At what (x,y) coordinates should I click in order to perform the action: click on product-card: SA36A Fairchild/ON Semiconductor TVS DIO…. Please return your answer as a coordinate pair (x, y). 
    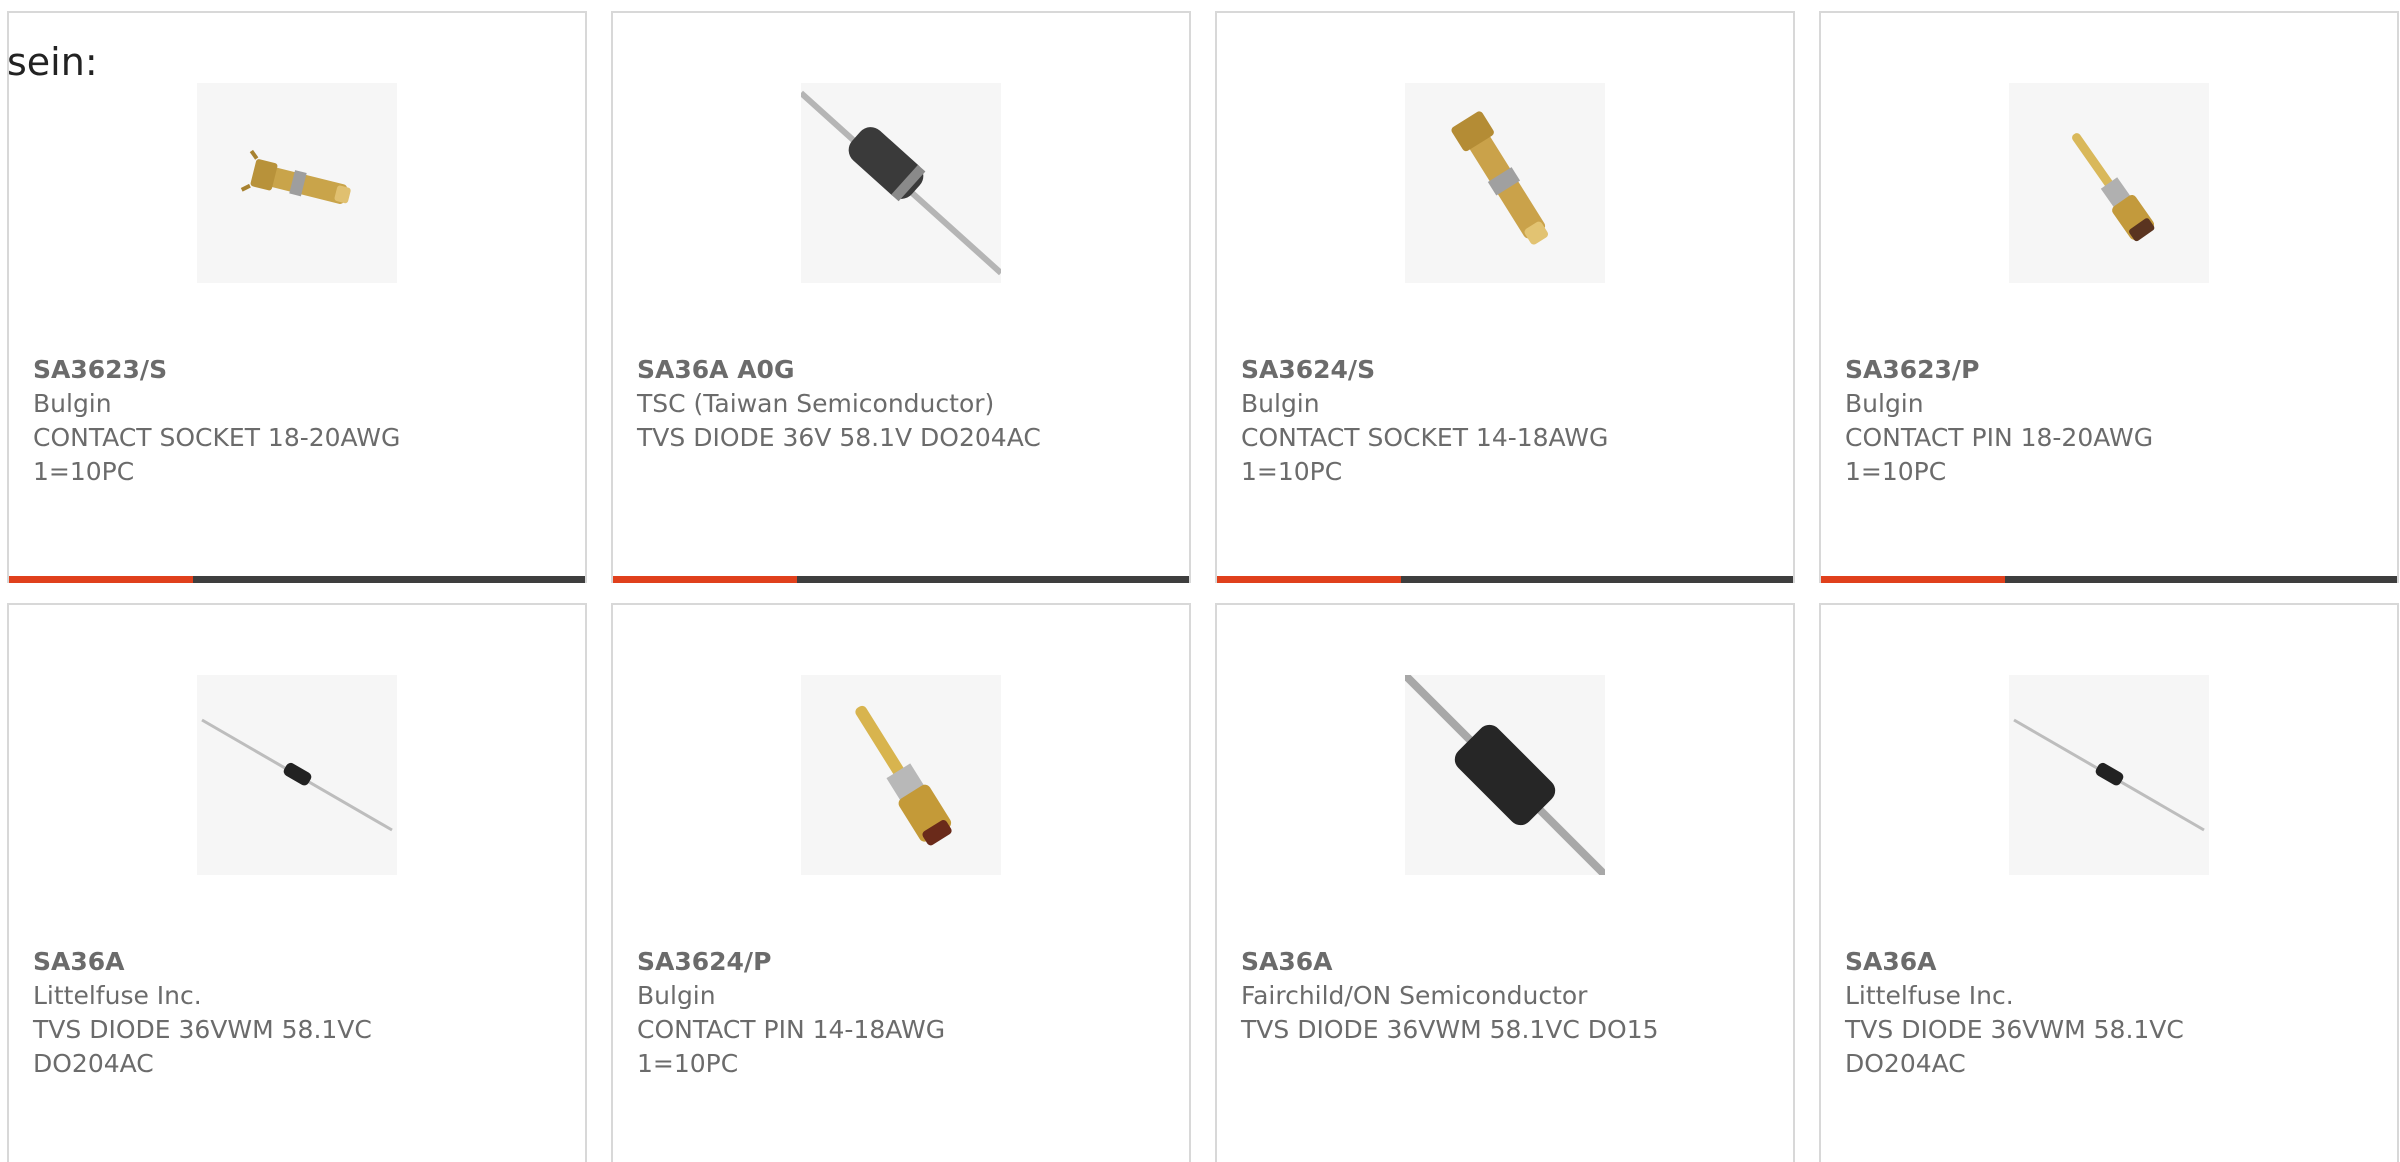
    Looking at the image, I should click on (1505, 882).